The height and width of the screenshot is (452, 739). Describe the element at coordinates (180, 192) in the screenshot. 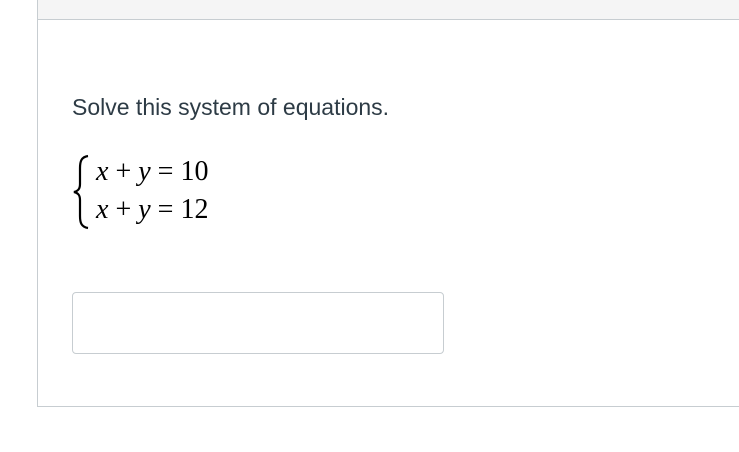

I see `equation-system: x + y = 10 x + y = 12` at that location.